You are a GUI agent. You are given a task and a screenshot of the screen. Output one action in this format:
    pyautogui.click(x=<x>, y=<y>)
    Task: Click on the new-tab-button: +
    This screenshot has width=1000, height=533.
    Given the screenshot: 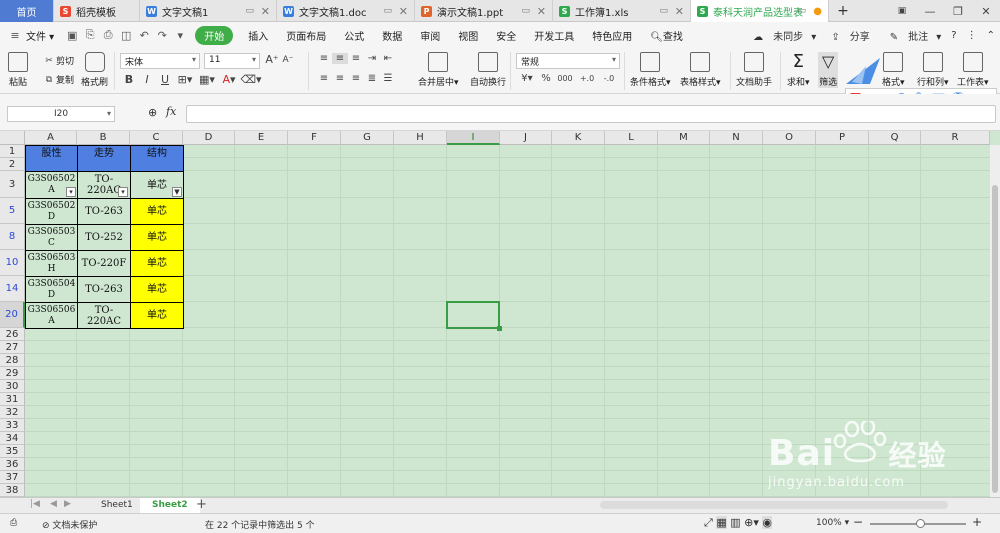 What is the action you would take?
    pyautogui.click(x=843, y=10)
    